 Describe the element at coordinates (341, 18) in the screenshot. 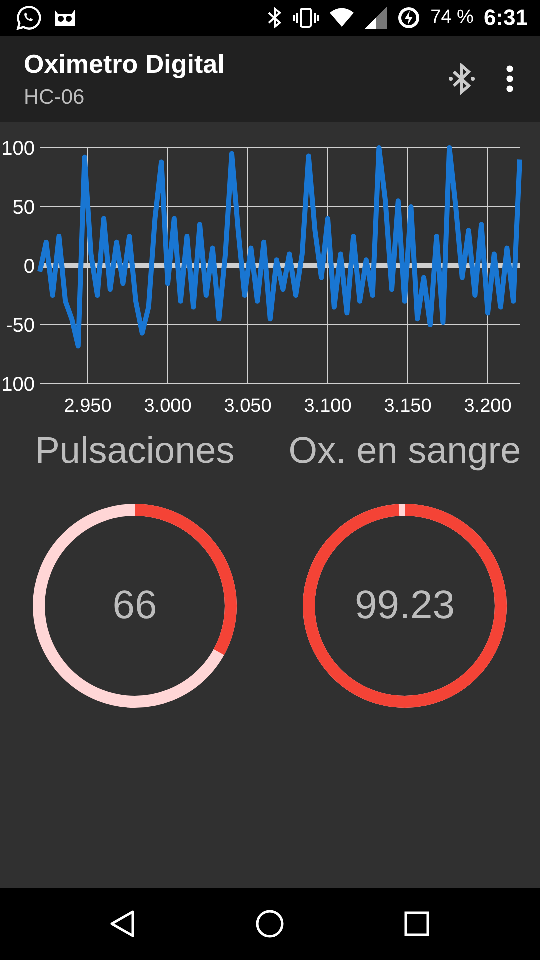

I see `wifi-icon` at that location.